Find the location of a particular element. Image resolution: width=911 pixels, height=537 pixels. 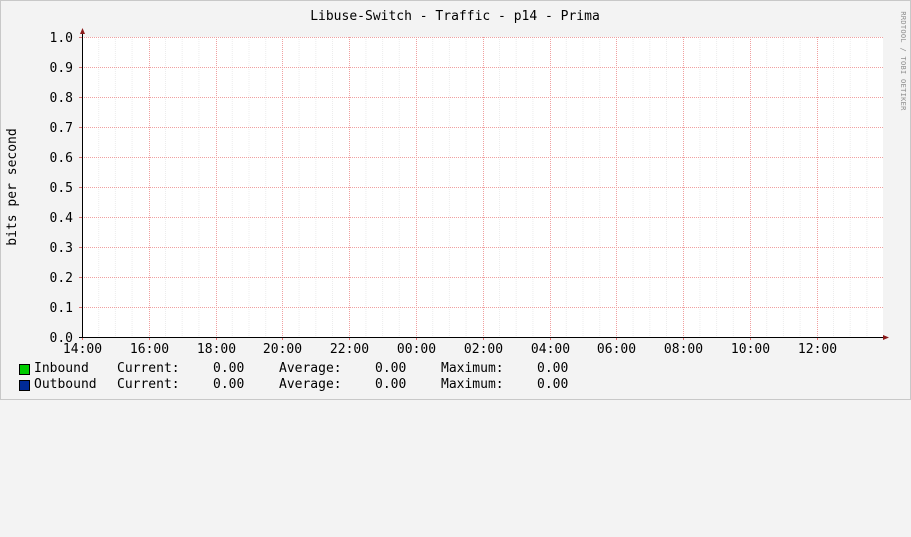

x-tick-label: 12:00 is located at coordinates (817, 349).